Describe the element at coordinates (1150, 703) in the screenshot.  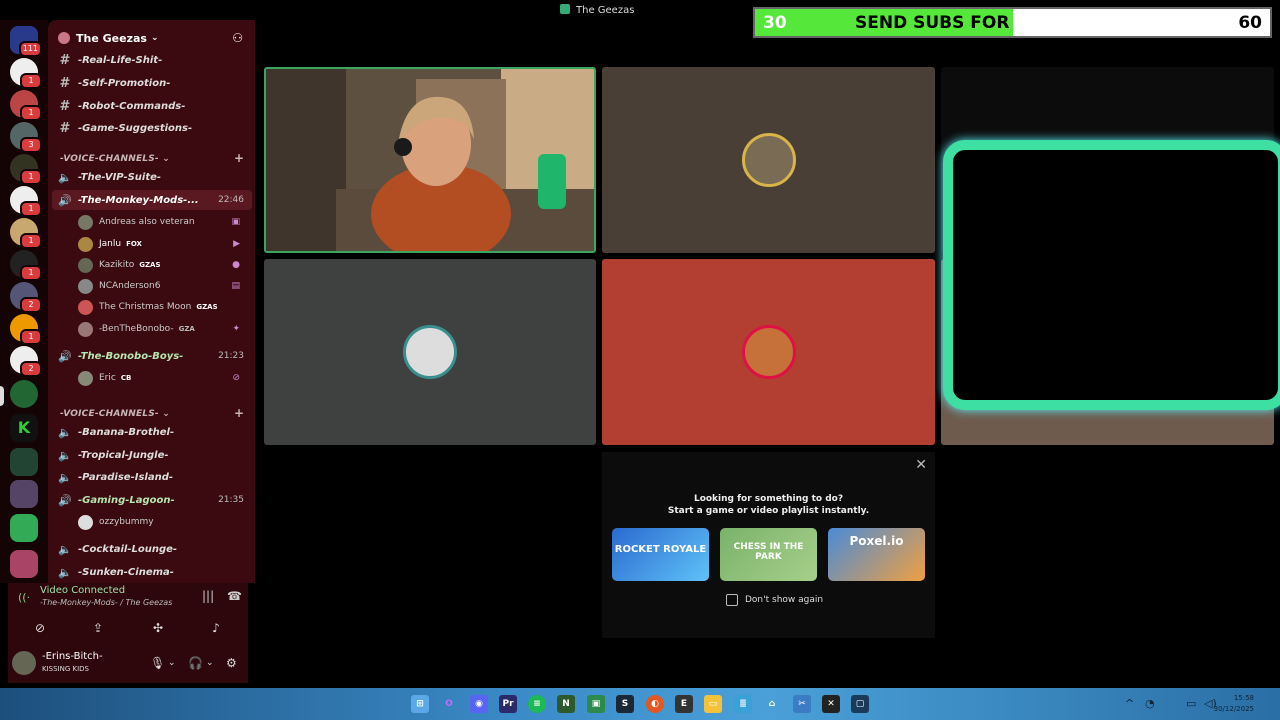
I see `network-icon: ◔` at that location.